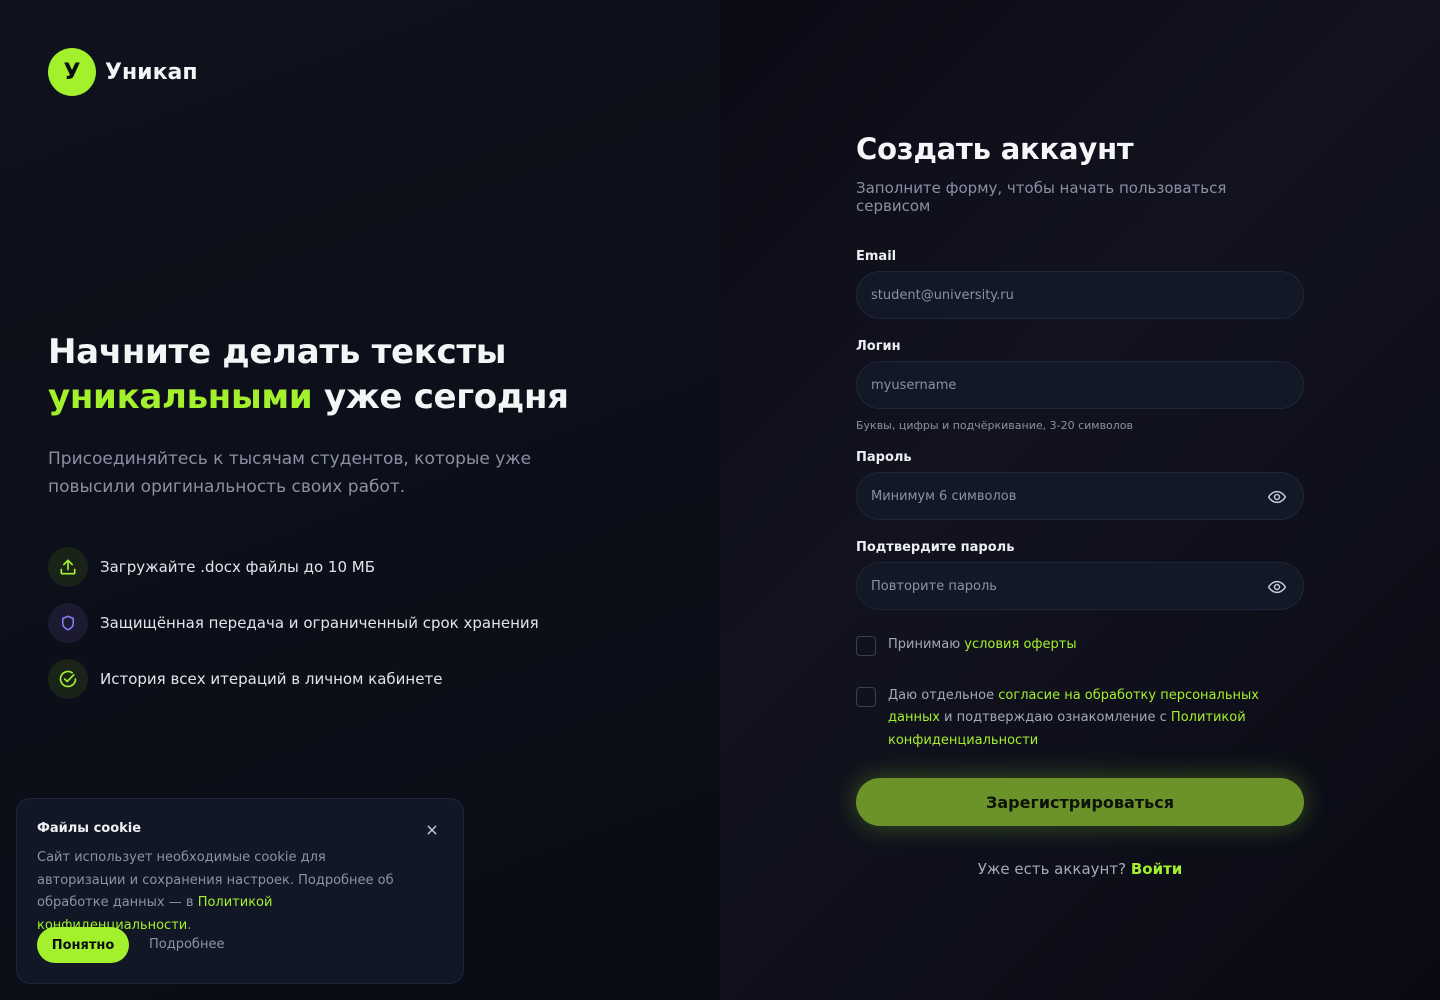  I want to click on cookie-title: Файлы cookie, so click(89, 828).